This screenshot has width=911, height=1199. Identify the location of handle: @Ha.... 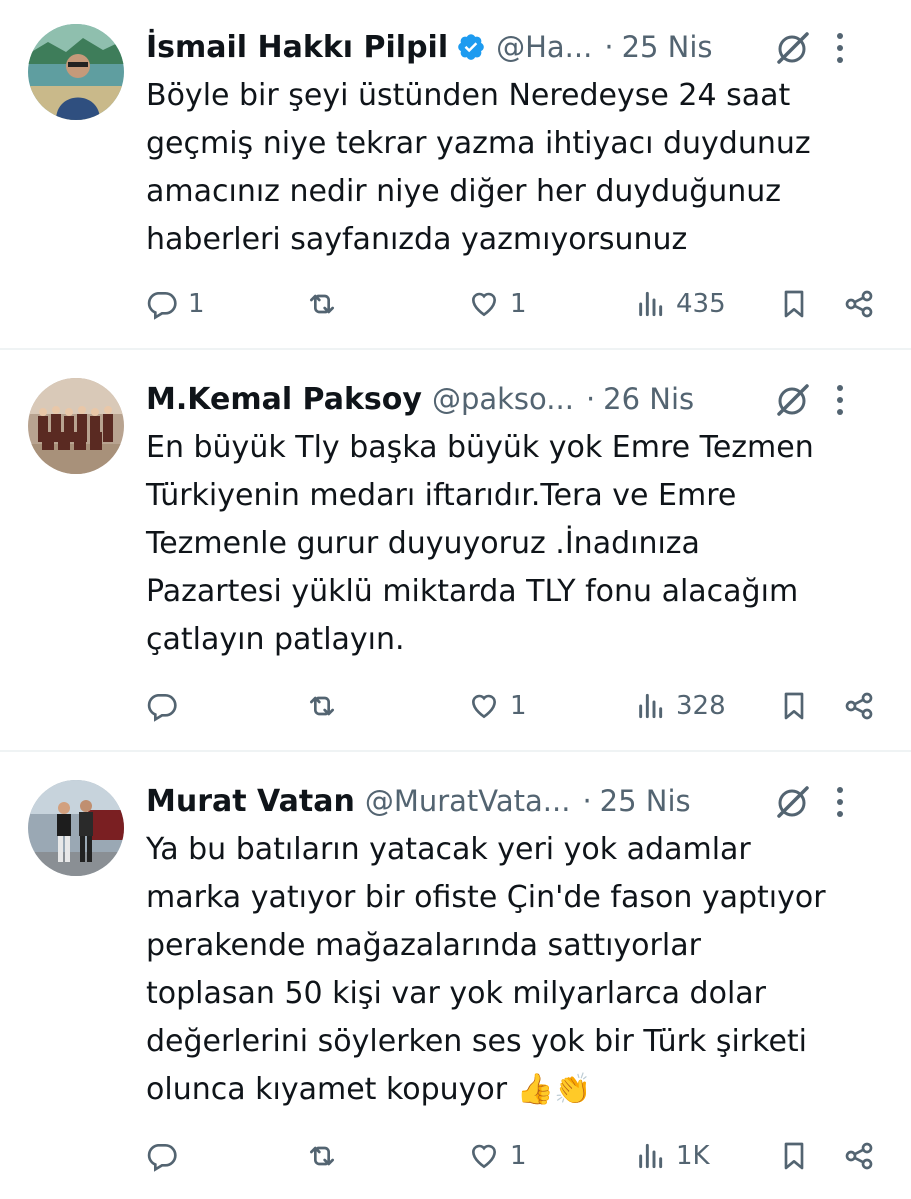
(544, 47).